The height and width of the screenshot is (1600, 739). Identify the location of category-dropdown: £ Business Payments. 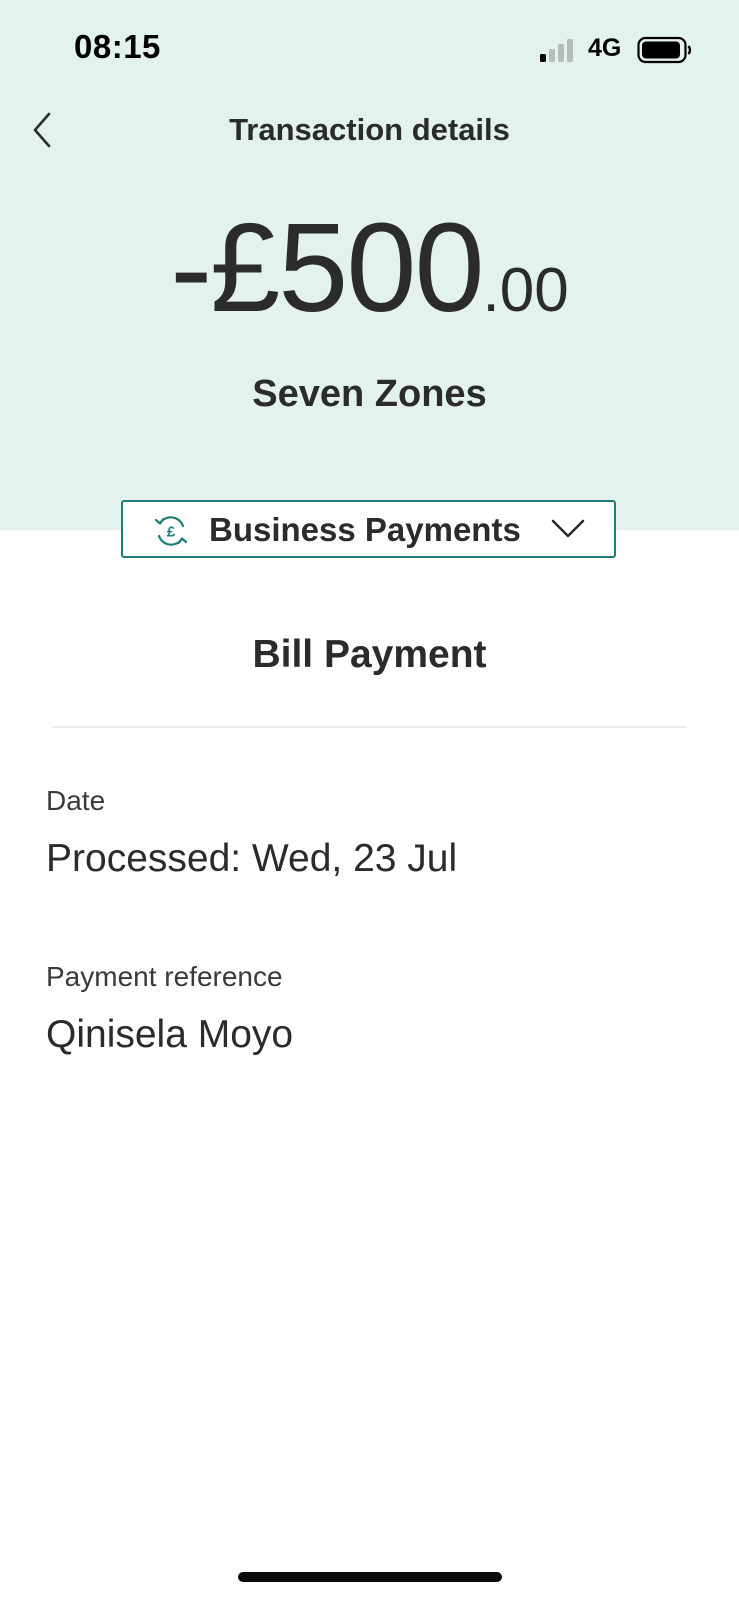
(368, 529).